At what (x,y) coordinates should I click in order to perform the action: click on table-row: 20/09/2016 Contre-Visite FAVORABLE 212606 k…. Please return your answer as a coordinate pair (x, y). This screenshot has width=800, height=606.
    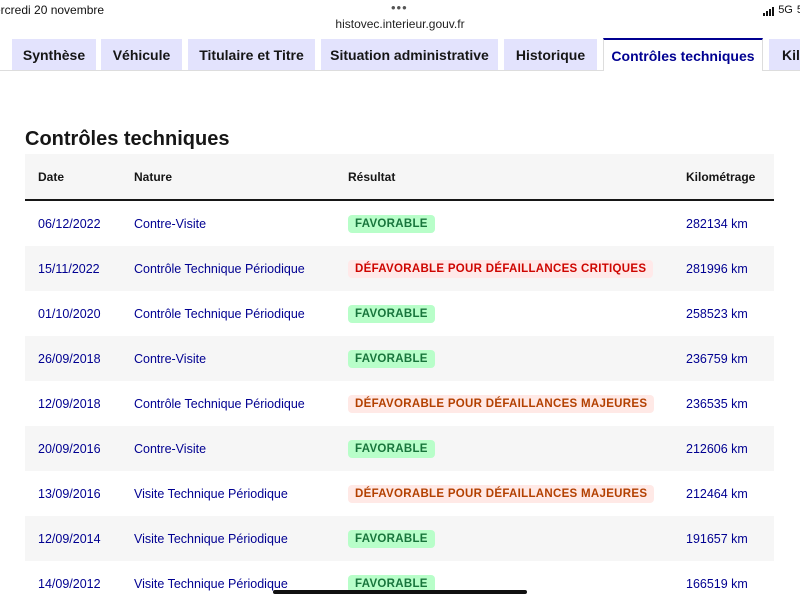
    Looking at the image, I should click on (399, 448).